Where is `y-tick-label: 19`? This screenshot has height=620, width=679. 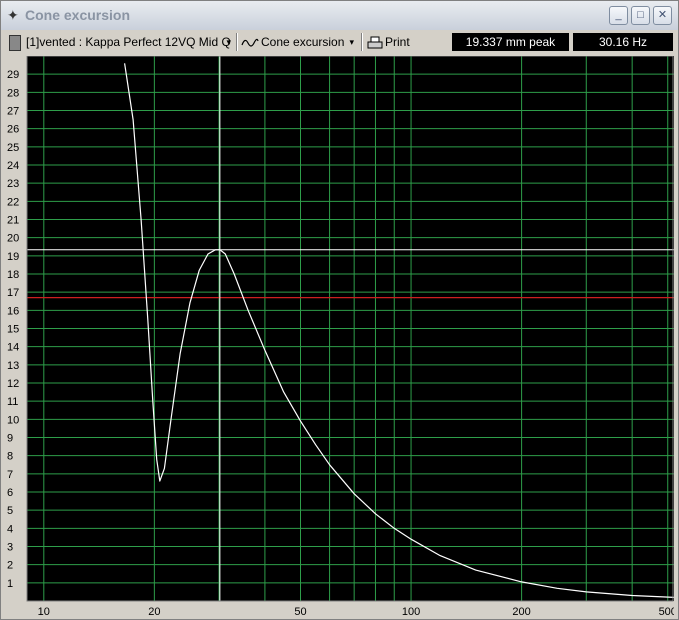
y-tick-label: 19 is located at coordinates (13, 257).